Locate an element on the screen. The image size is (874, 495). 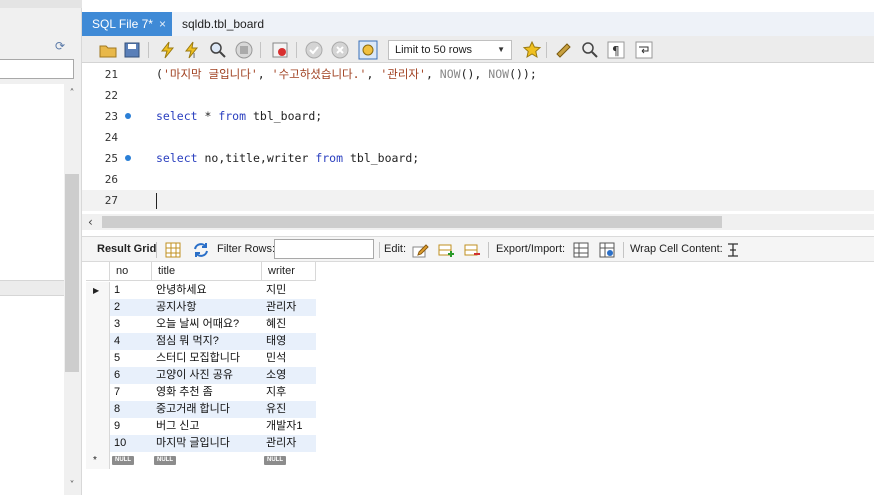
cell-no: 5 is located at coordinates (131, 358).